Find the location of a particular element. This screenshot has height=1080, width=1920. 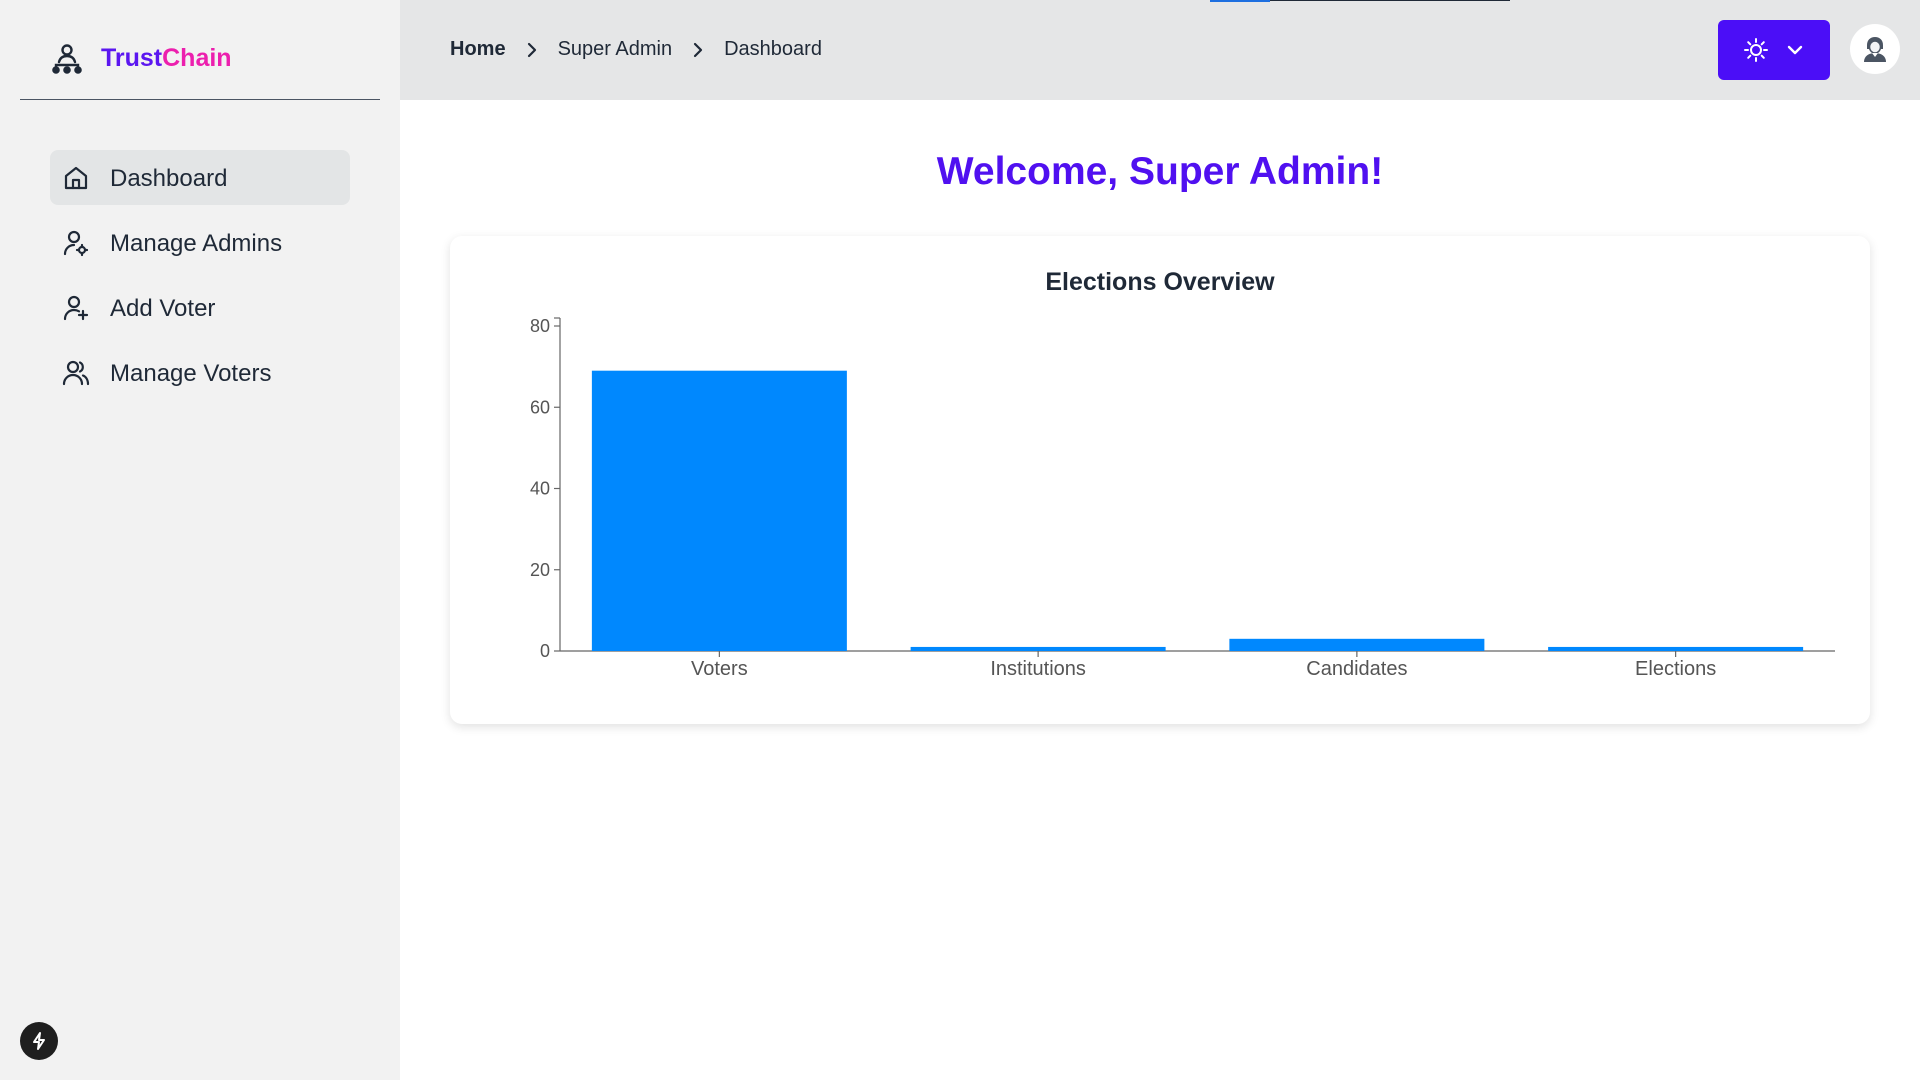

bar-institutions is located at coordinates (1038, 648).